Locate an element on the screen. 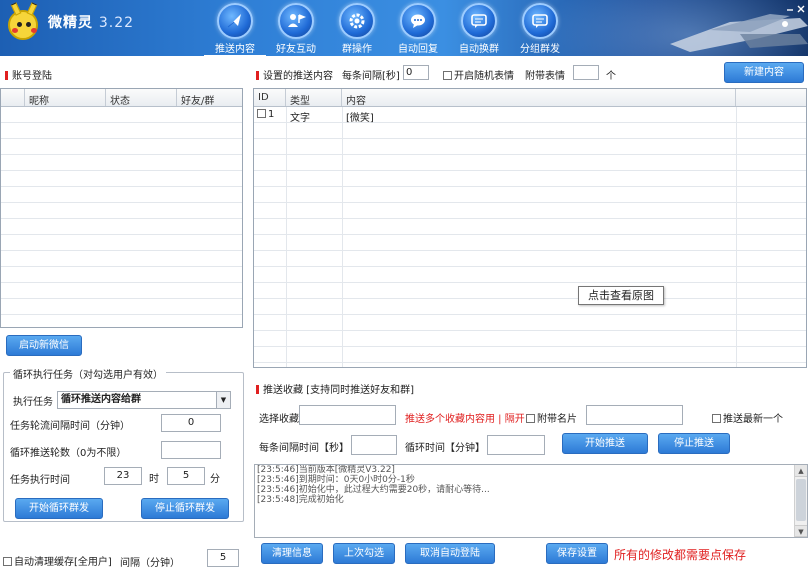 The image size is (808, 567). nav-auto-reply: 自动回复 is located at coordinates (418, 29).